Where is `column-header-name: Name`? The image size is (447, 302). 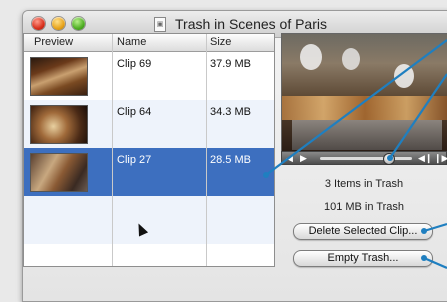
column-header-name: Name is located at coordinates (131, 42).